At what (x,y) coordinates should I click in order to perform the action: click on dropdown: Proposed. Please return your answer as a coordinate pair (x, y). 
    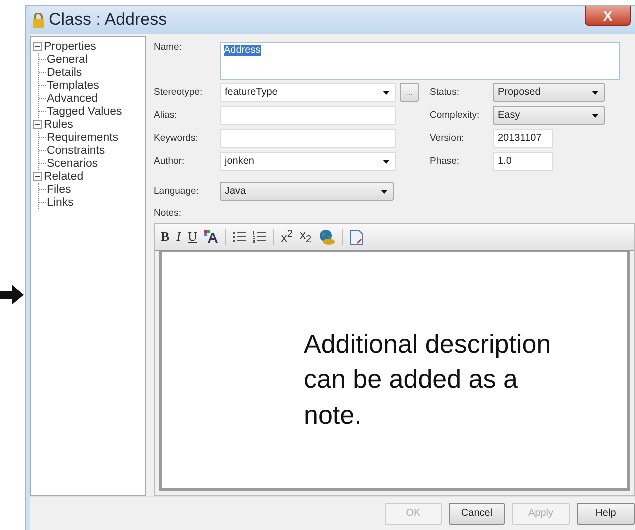
    Looking at the image, I should click on (549, 92).